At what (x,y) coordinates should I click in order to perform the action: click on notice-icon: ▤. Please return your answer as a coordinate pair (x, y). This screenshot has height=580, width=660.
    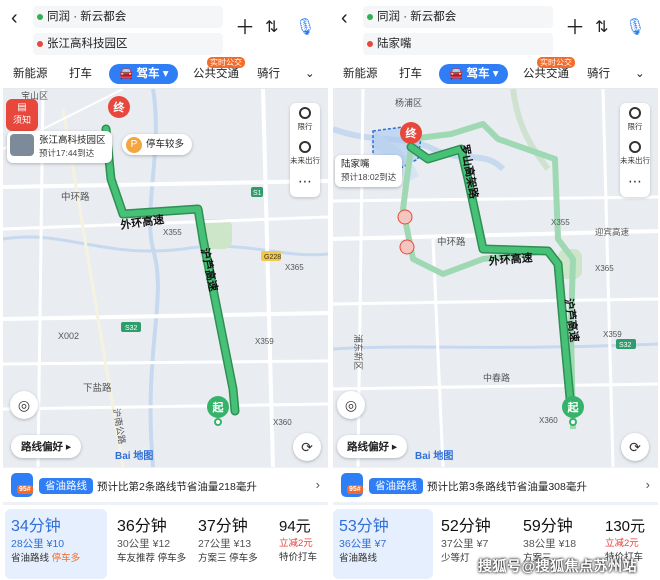
    Looking at the image, I should click on (22, 107).